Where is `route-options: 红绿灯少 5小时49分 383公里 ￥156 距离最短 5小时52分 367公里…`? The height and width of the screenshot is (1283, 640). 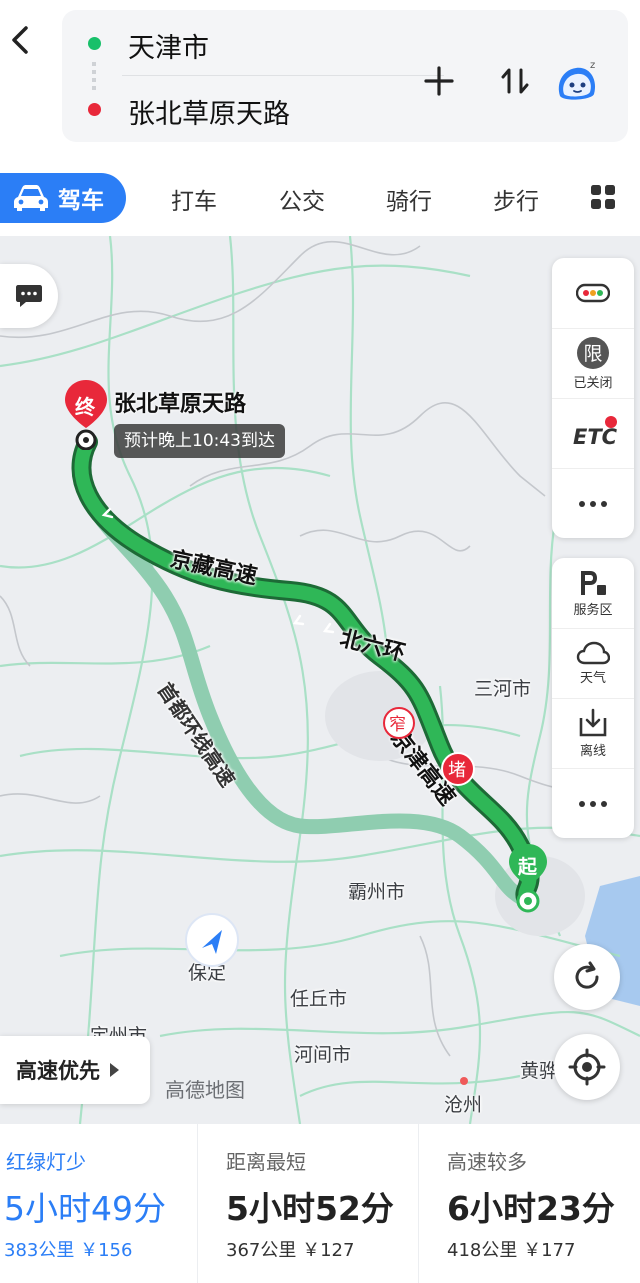 route-options: 红绿灯少 5小时49分 383公里 ￥156 距离最短 5小时52分 367公里… is located at coordinates (320, 1203).